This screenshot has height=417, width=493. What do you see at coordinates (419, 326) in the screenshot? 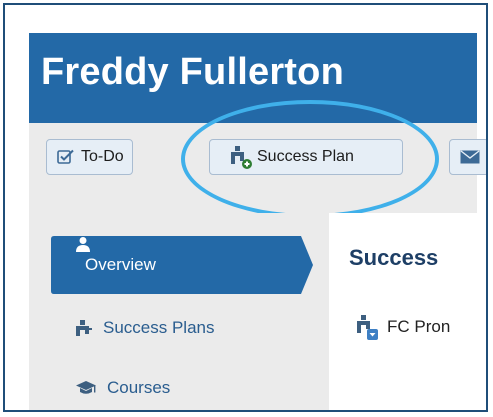
I see `list-item-label: FC Pron` at bounding box center [419, 326].